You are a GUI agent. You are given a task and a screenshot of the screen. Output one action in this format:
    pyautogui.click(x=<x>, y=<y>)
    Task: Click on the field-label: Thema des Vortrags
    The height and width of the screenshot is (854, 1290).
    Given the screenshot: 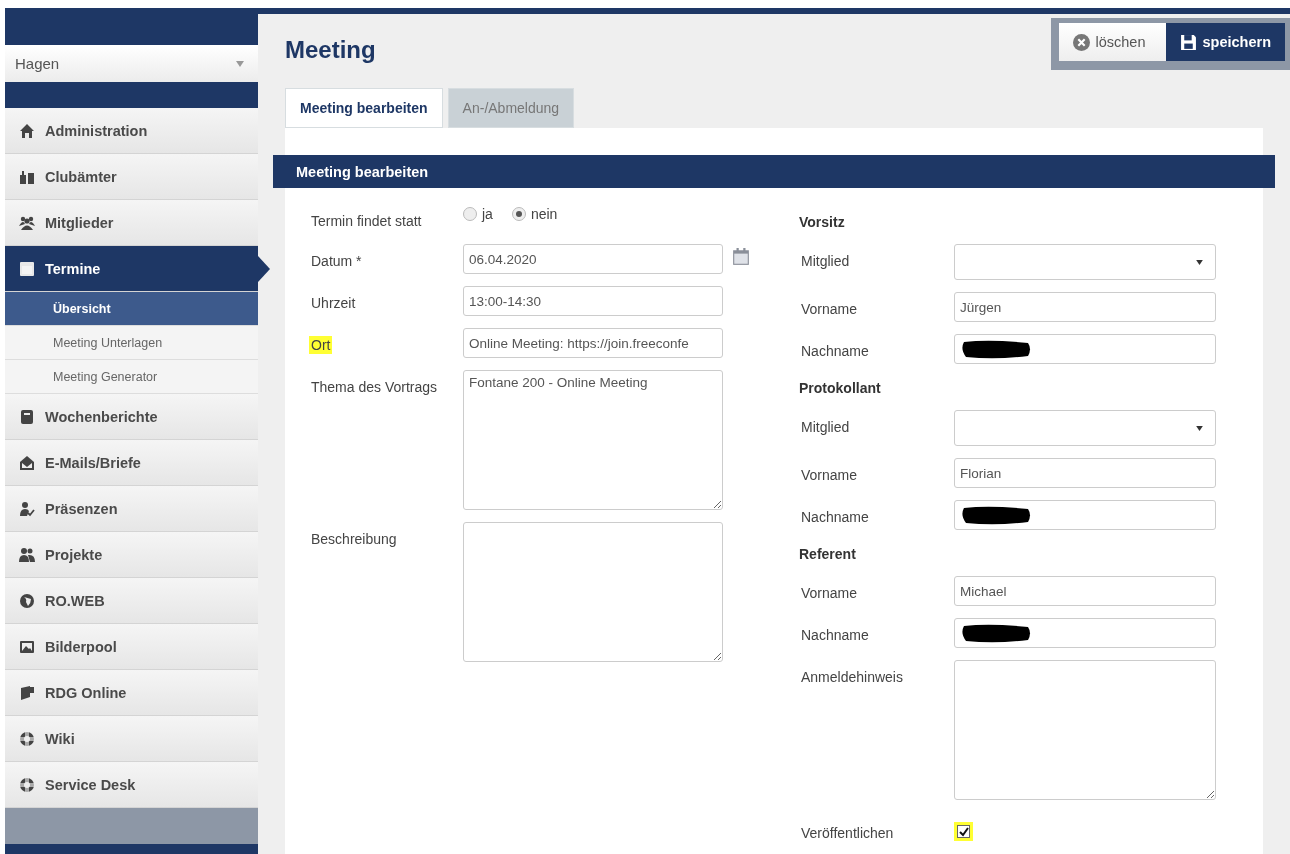 What is the action you would take?
    pyautogui.click(x=374, y=387)
    